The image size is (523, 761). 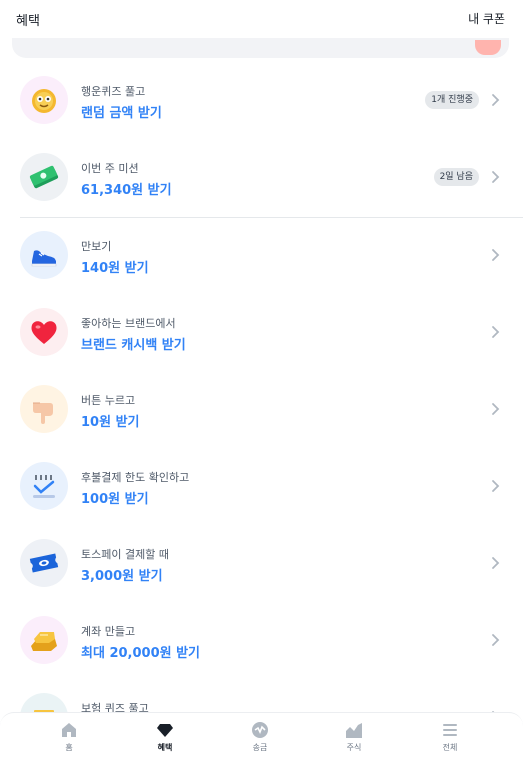 I want to click on check-card-icon, so click(x=44, y=486).